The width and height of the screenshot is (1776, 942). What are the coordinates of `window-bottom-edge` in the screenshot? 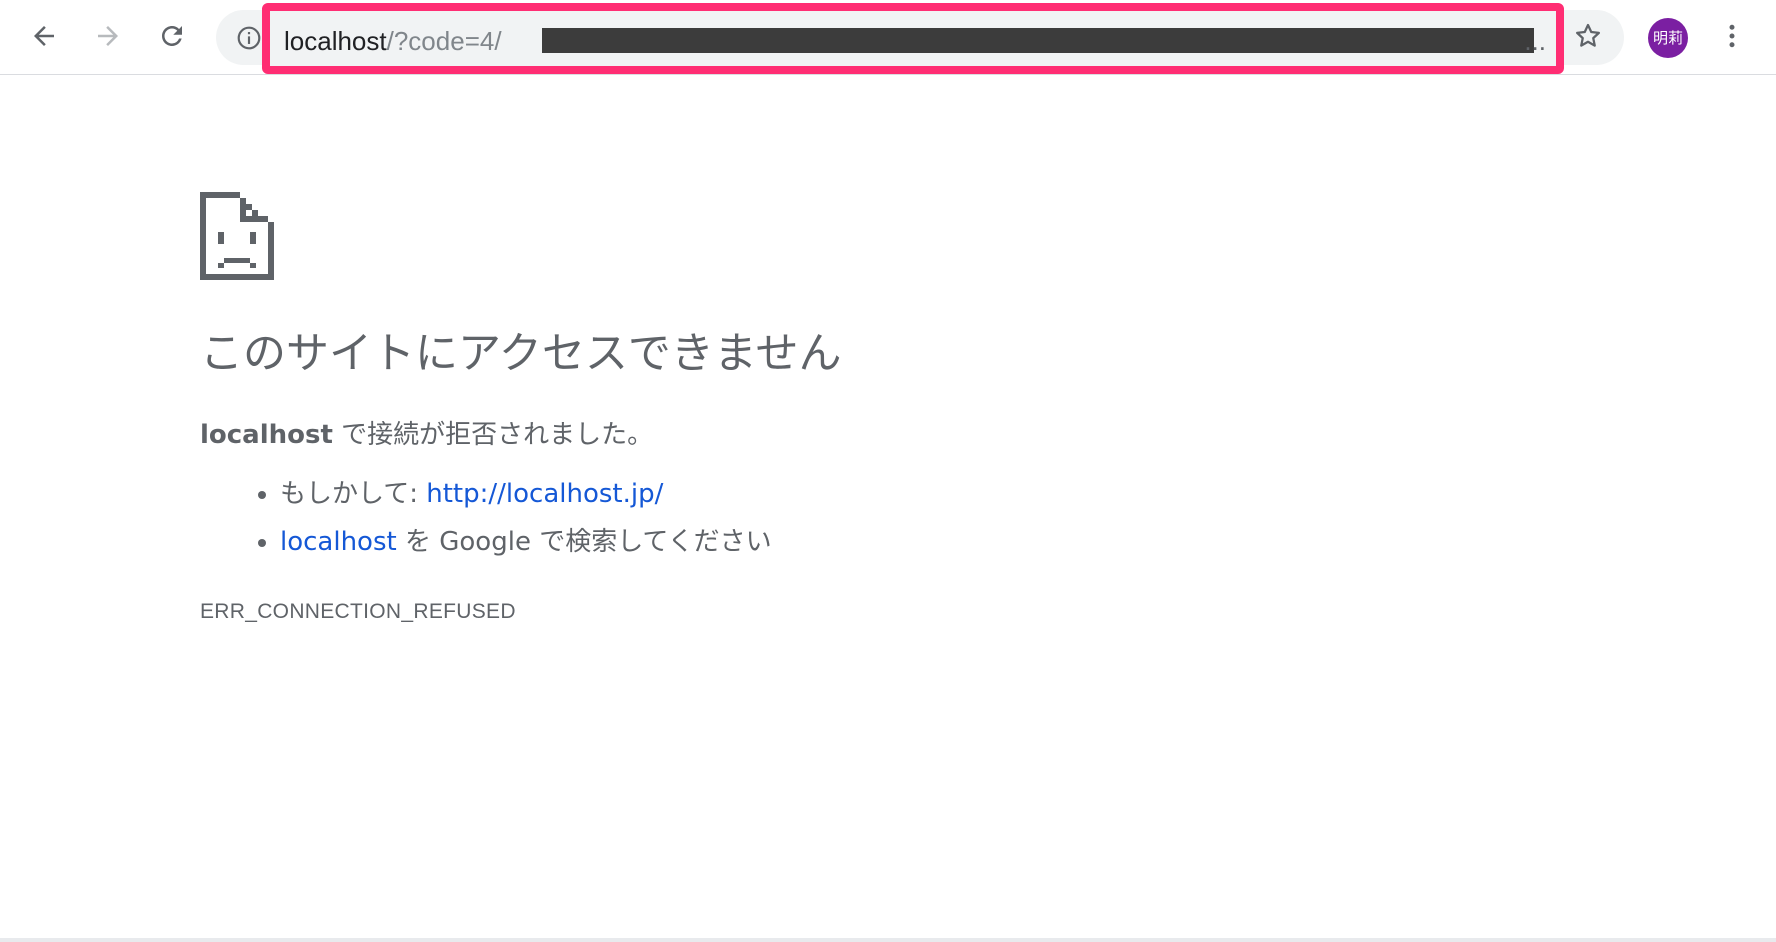 It's located at (888, 940).